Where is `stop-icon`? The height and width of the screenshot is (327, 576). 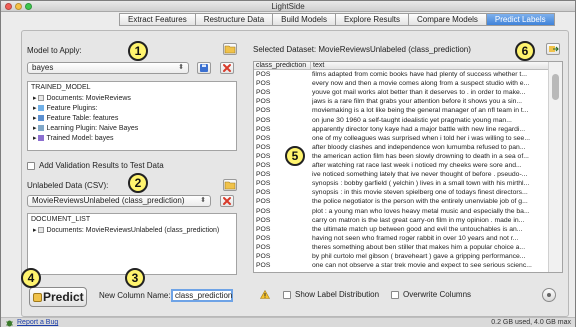 stop-icon is located at coordinates (549, 295).